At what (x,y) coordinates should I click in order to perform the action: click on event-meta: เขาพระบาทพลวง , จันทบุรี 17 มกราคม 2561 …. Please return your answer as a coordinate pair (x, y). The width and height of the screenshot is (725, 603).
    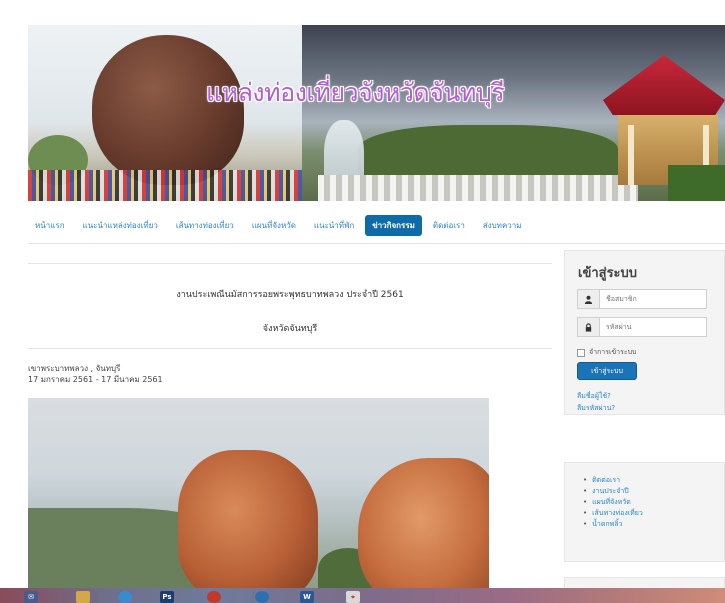
    Looking at the image, I should click on (95, 374).